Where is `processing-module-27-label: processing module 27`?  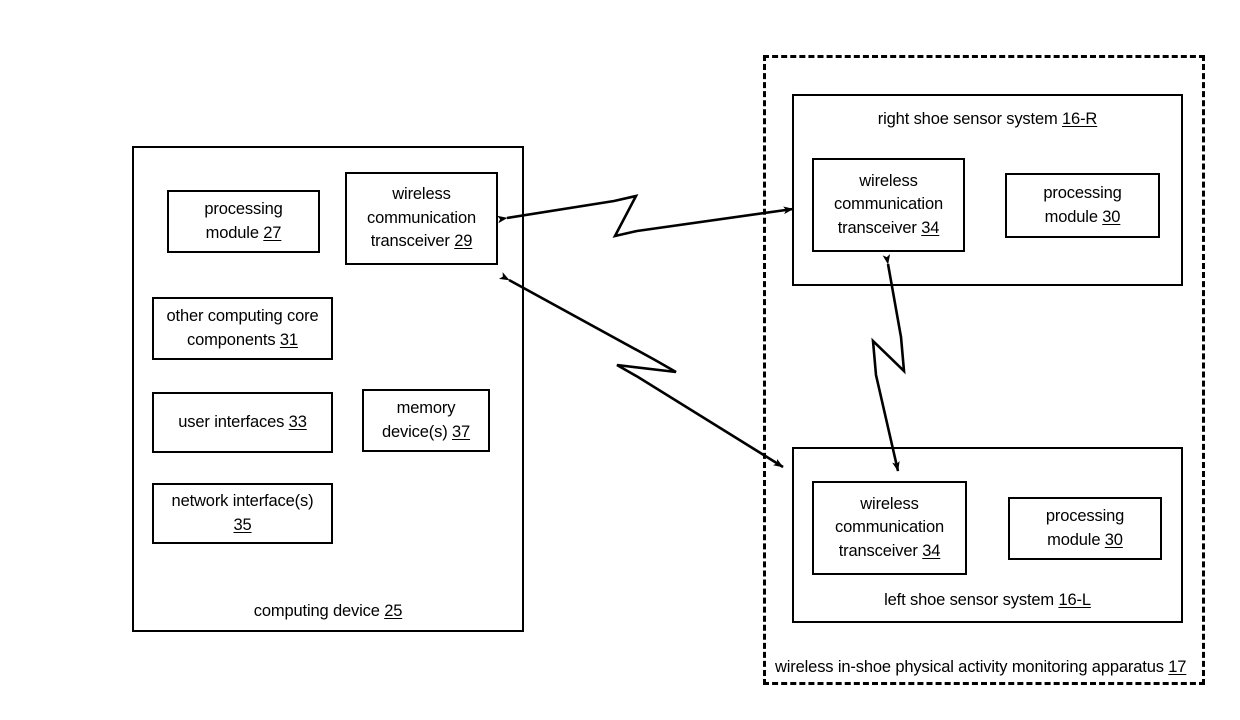 processing-module-27-label: processing module 27 is located at coordinates (243, 221).